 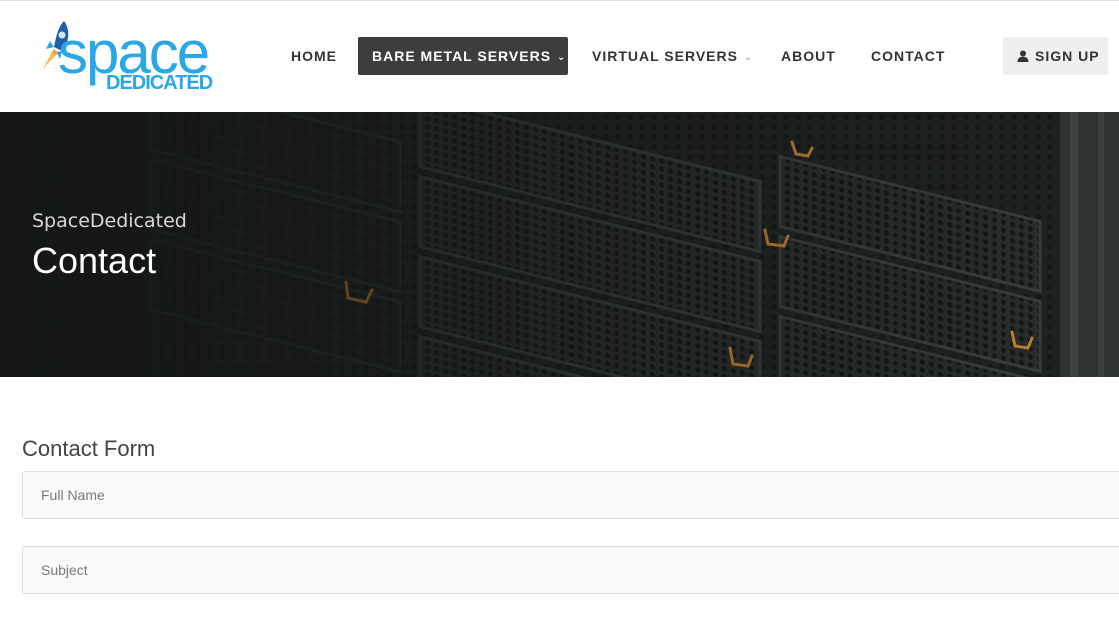 I want to click on nav-about-label: ABOUT, so click(x=808, y=56).